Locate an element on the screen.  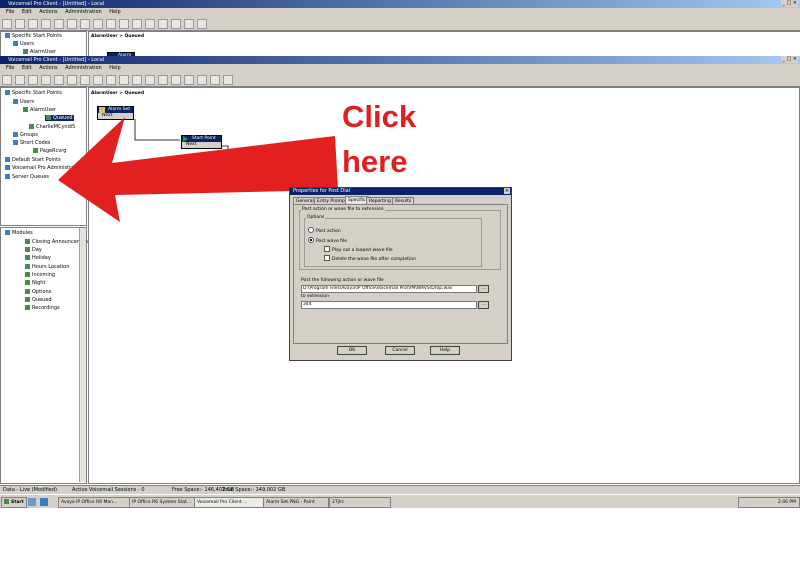
ext-field: 344 is located at coordinates (389, 305).